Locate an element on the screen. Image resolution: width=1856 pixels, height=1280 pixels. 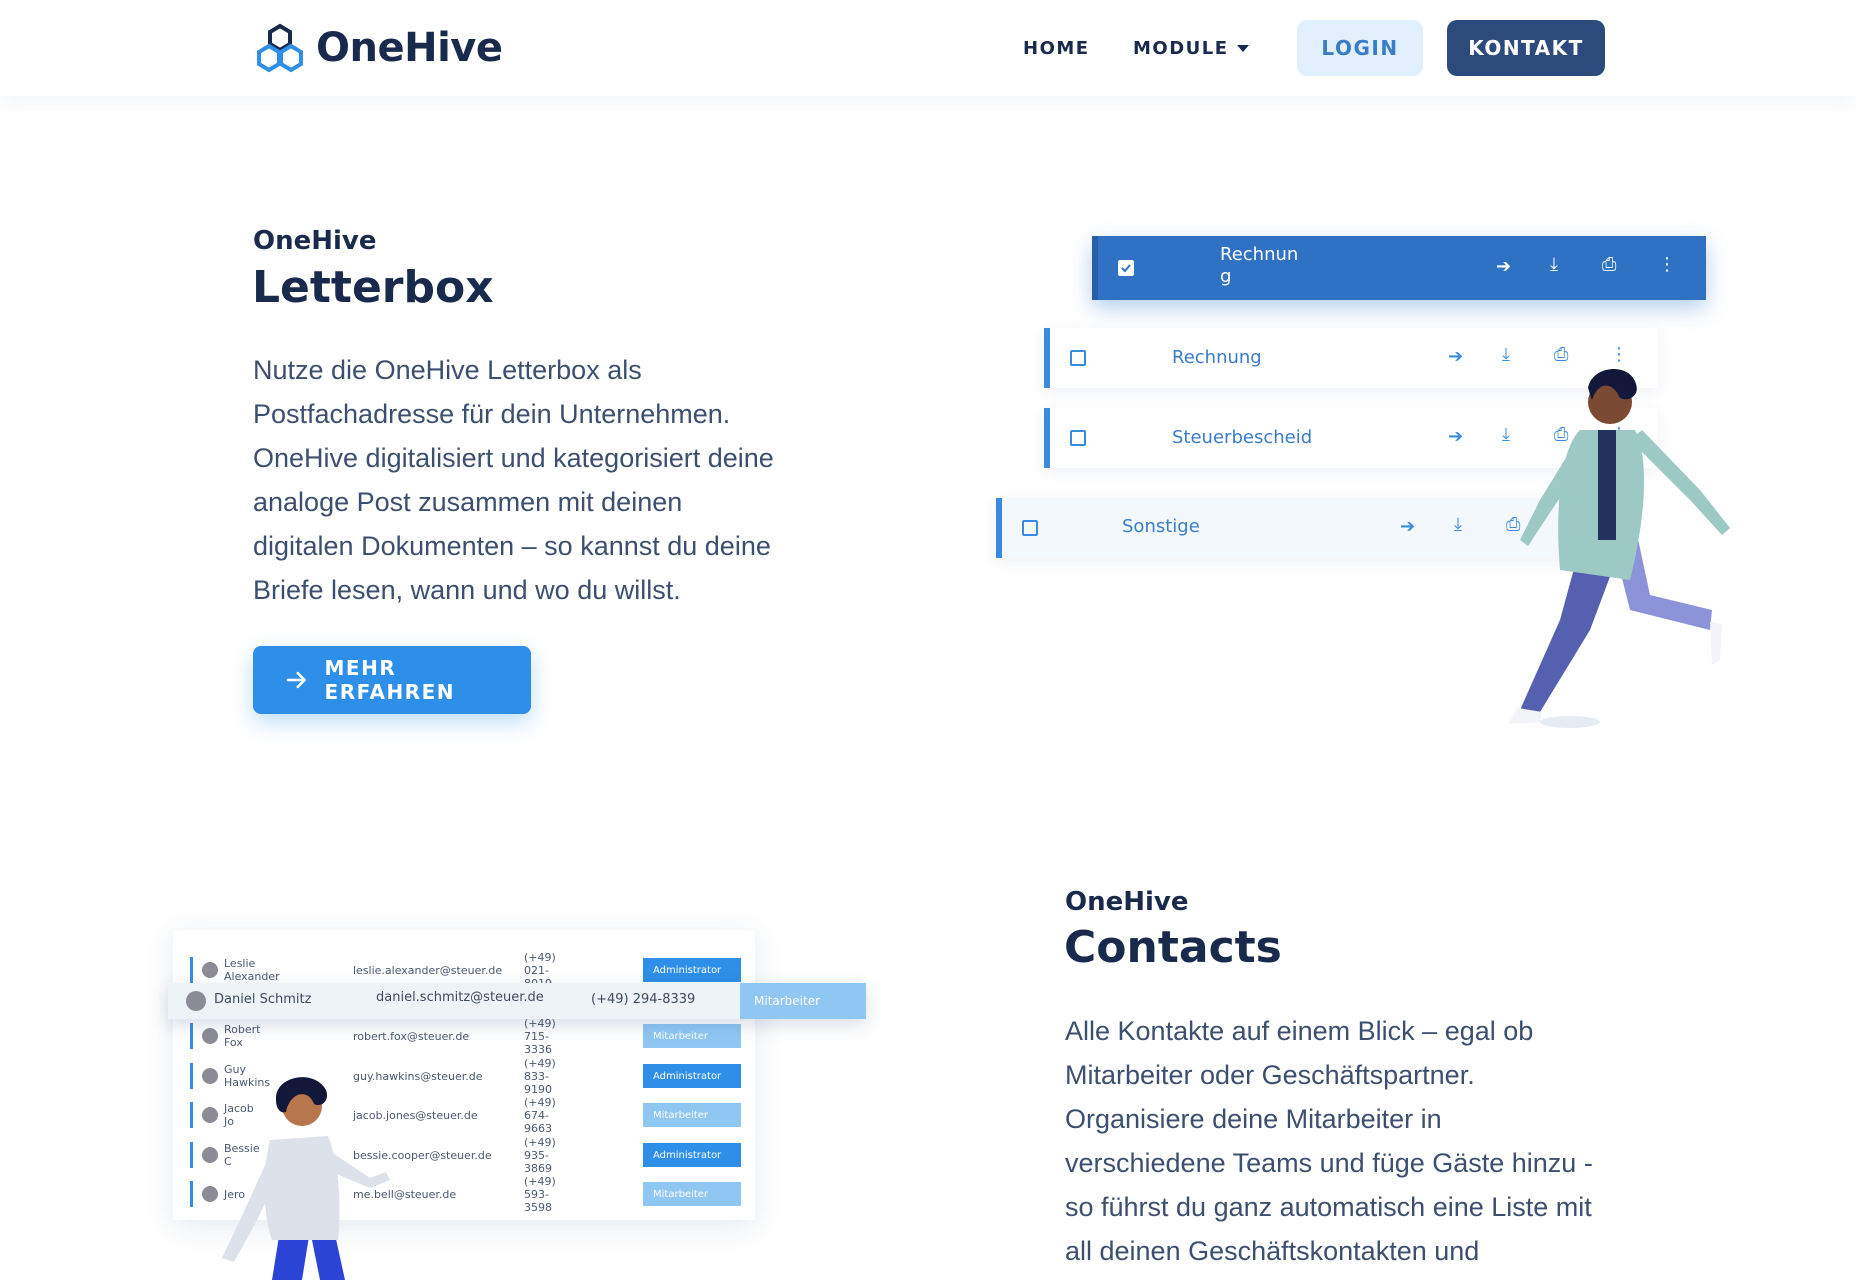
mehr-erfahren-button: MEHR ERFAHREN is located at coordinates (392, 680).